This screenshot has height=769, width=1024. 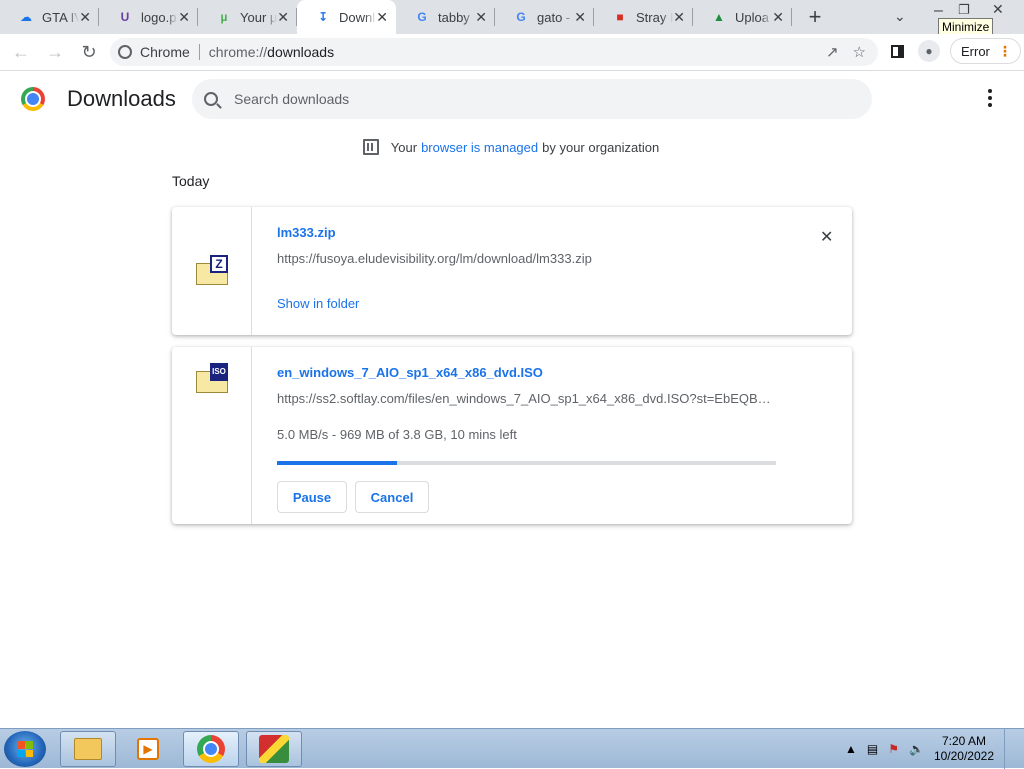 I want to click on file-name-link: en_windows_7_AIO_sp1_x64_x86_dvd.ISO, so click(x=410, y=372).